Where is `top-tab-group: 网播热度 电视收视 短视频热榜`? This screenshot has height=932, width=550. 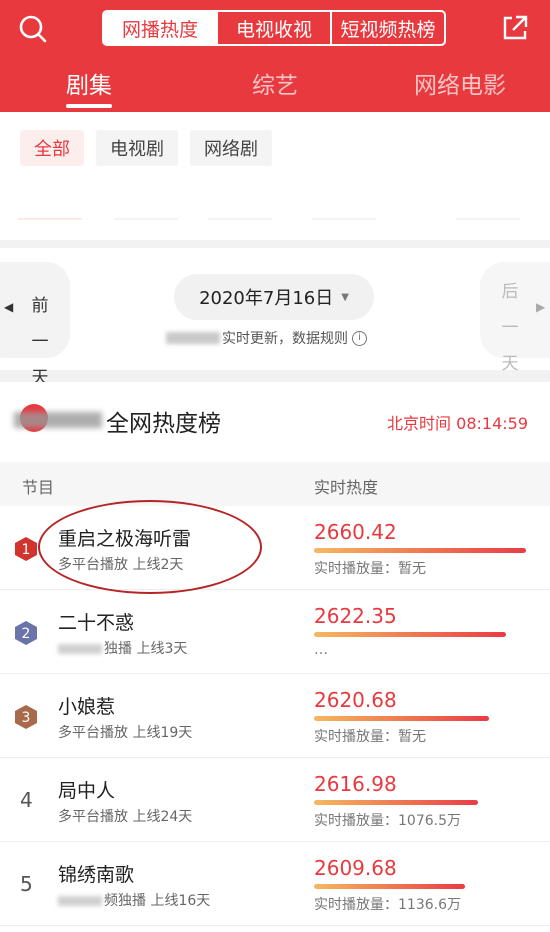
top-tab-group: 网播热度 电视收视 短视频热榜 is located at coordinates (274, 28).